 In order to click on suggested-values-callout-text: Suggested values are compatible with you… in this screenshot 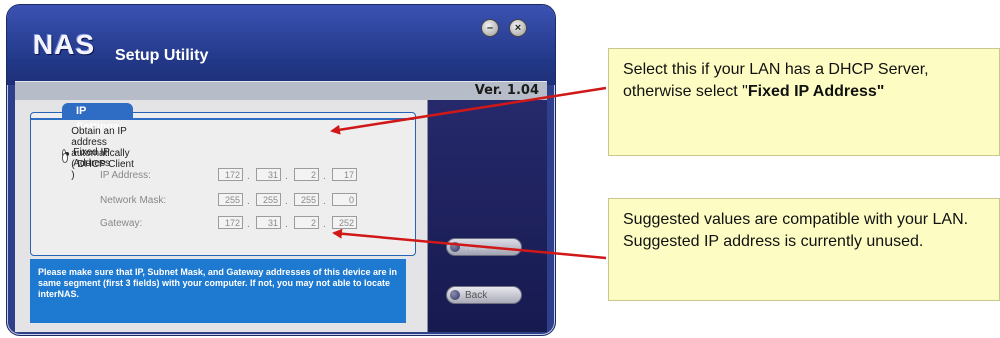, I will do `click(796, 230)`.